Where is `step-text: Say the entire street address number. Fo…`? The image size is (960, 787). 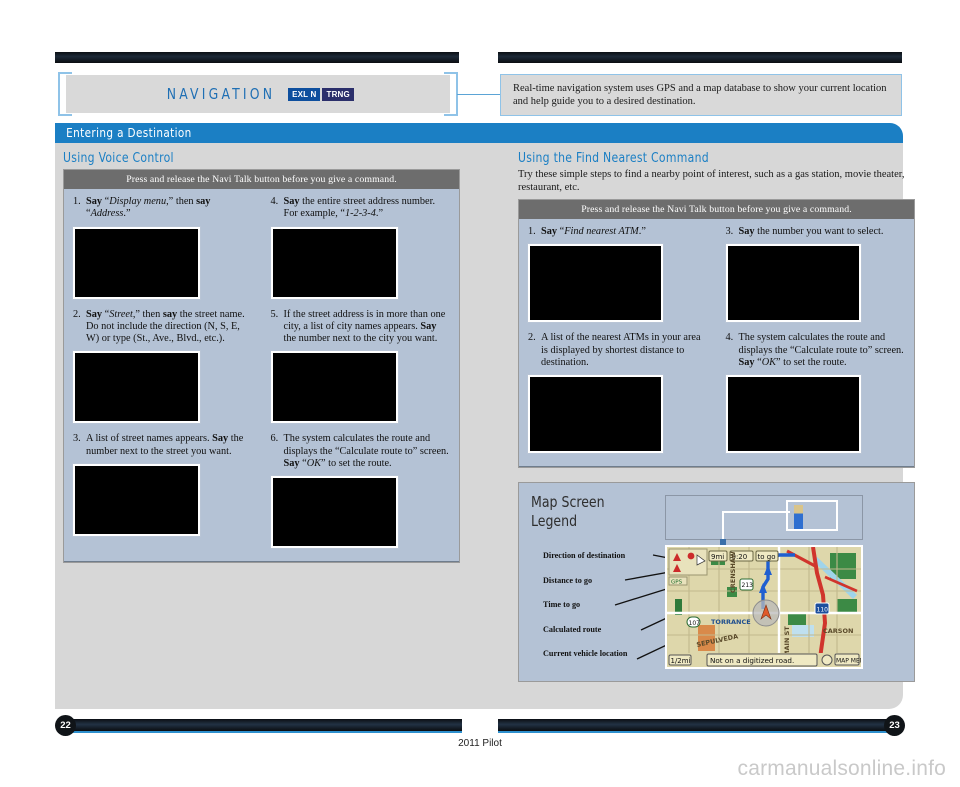
step-text: Say the entire street address number. Fo… is located at coordinates (359, 208).